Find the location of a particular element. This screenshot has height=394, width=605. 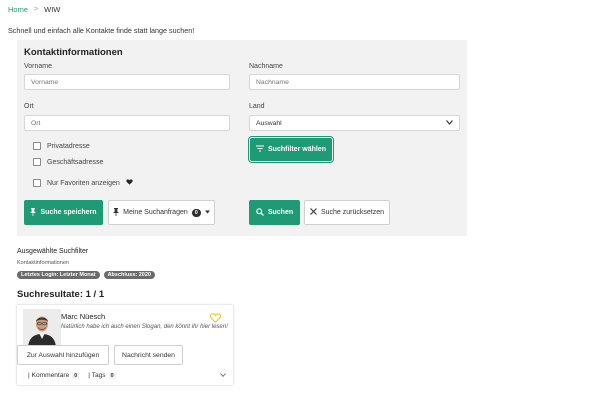

search-button: Suchen is located at coordinates (274, 212).